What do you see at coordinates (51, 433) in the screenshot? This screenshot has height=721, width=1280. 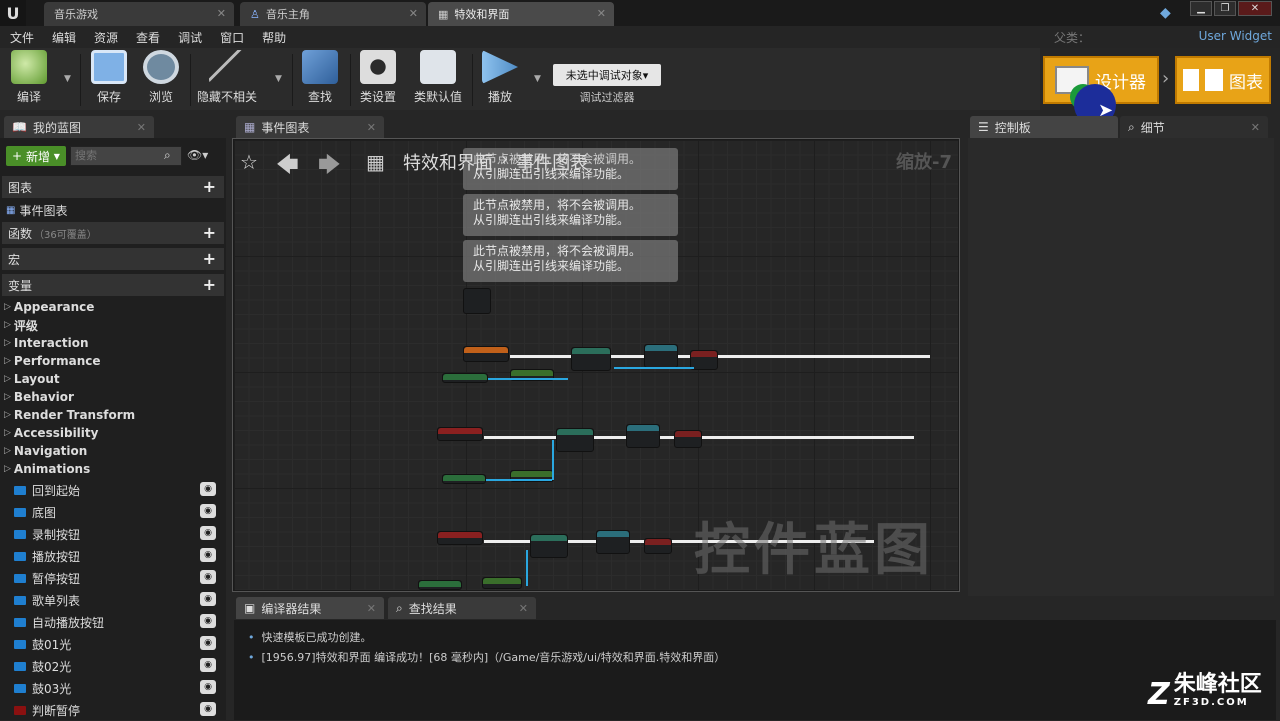 I see `variable-category: ▷ Accessibility` at bounding box center [51, 433].